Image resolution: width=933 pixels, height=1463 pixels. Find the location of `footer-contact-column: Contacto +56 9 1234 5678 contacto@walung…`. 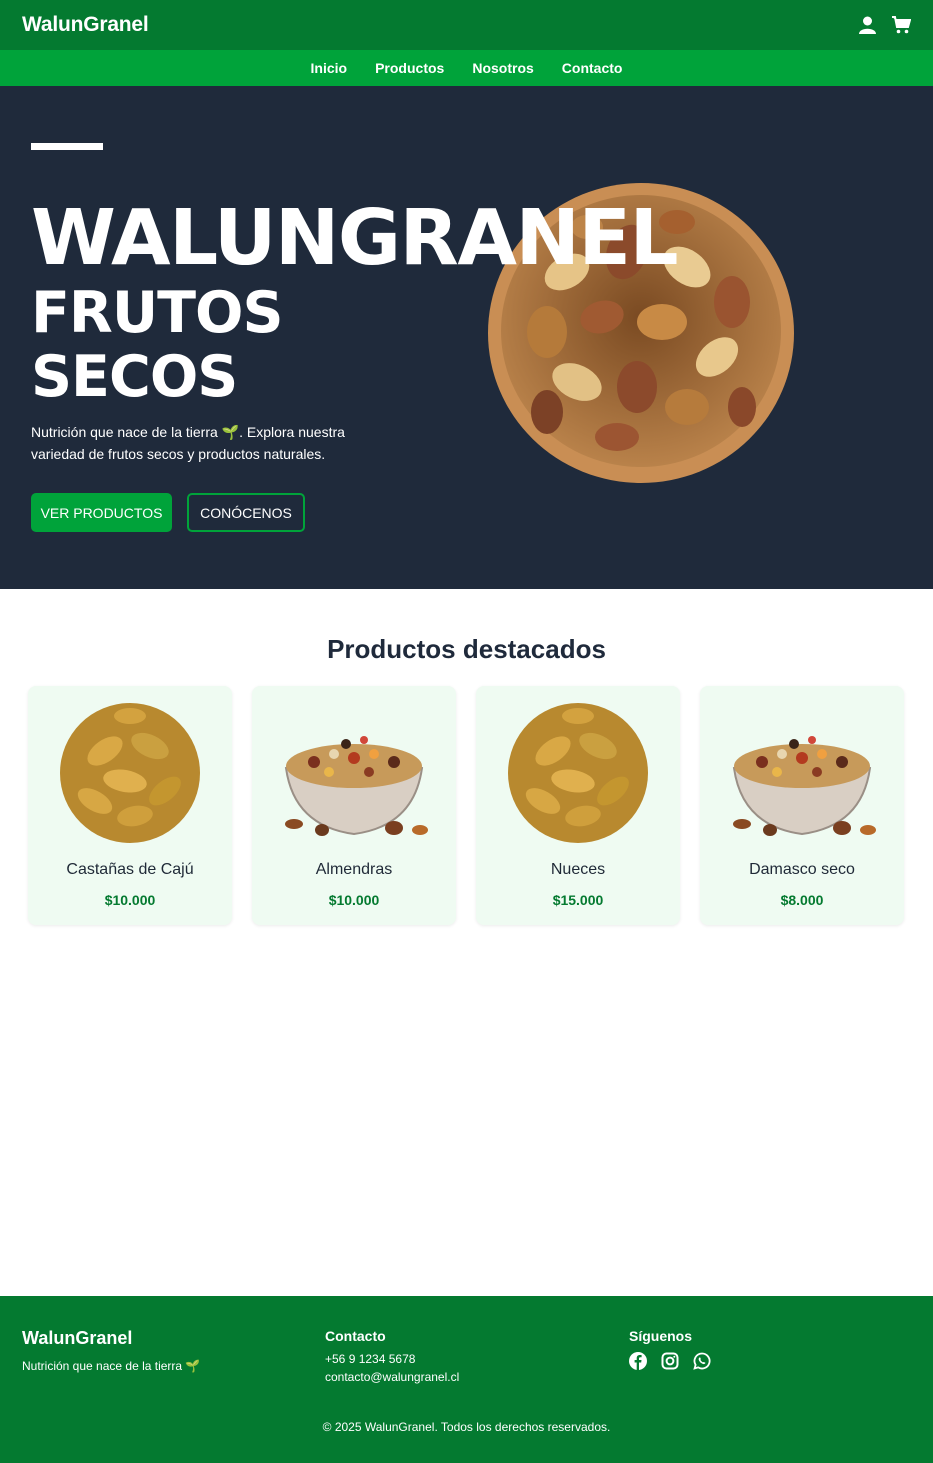

footer-contact-column: Contacto +56 9 1234 5678 contacto@walung… is located at coordinates (392, 1356).